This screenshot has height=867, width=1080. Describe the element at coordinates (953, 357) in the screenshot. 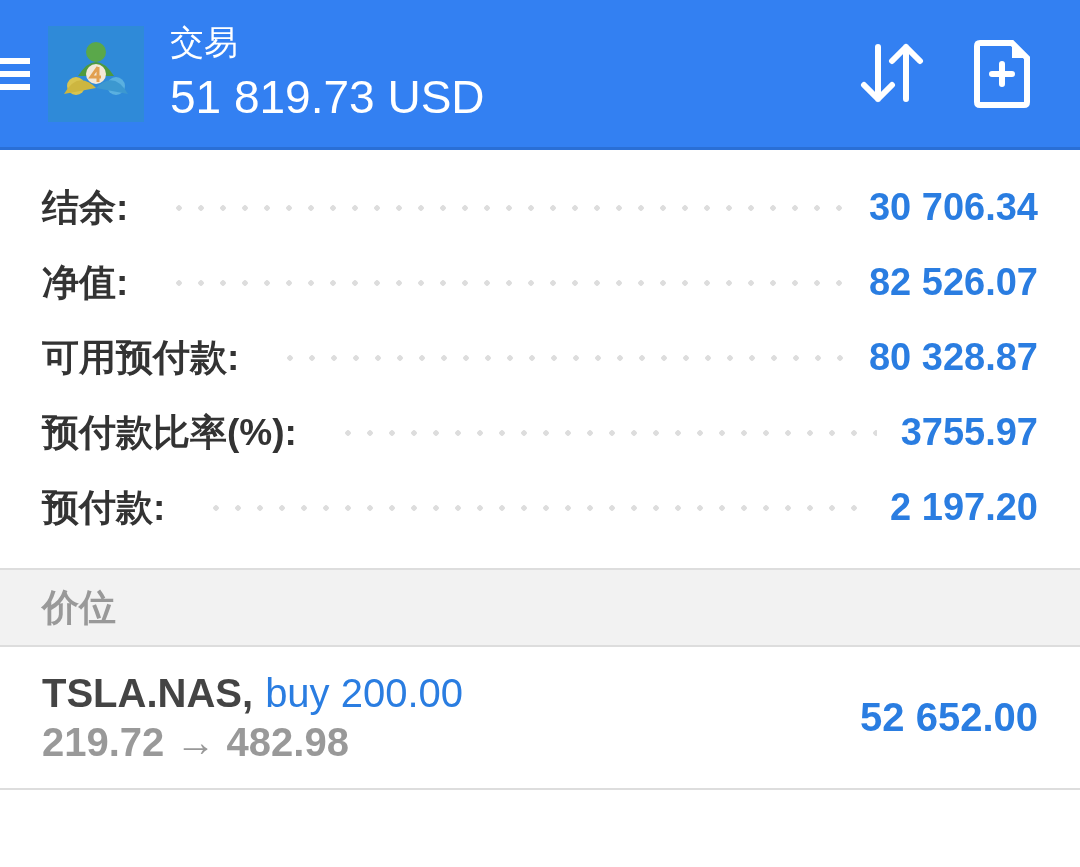

I see `field-value: 80 328.87` at that location.